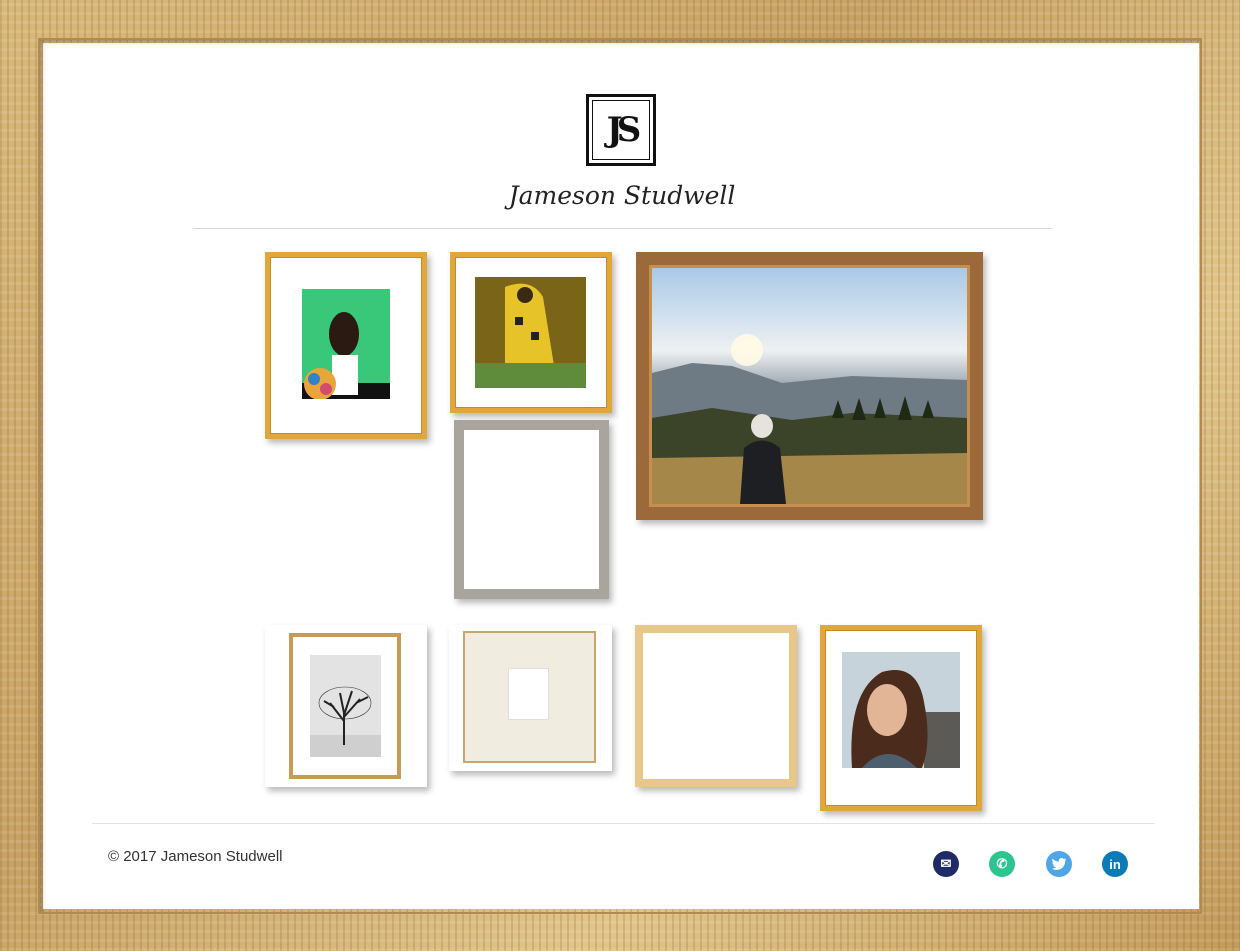 This screenshot has width=1240, height=951. I want to click on artwork-the-kiss, so click(530, 332).